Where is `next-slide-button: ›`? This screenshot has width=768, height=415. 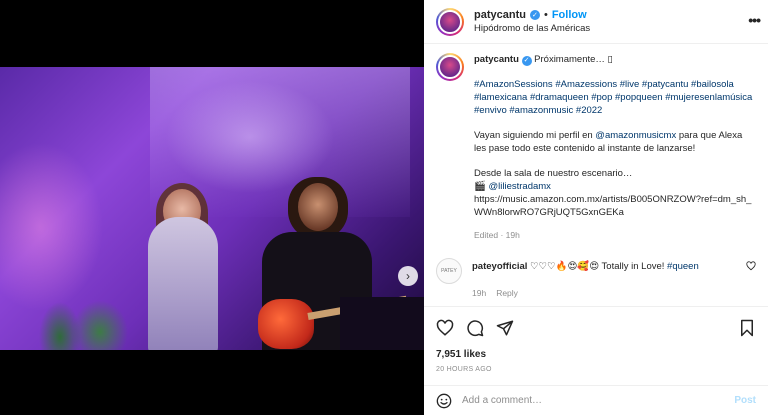
next-slide-button: › is located at coordinates (408, 276).